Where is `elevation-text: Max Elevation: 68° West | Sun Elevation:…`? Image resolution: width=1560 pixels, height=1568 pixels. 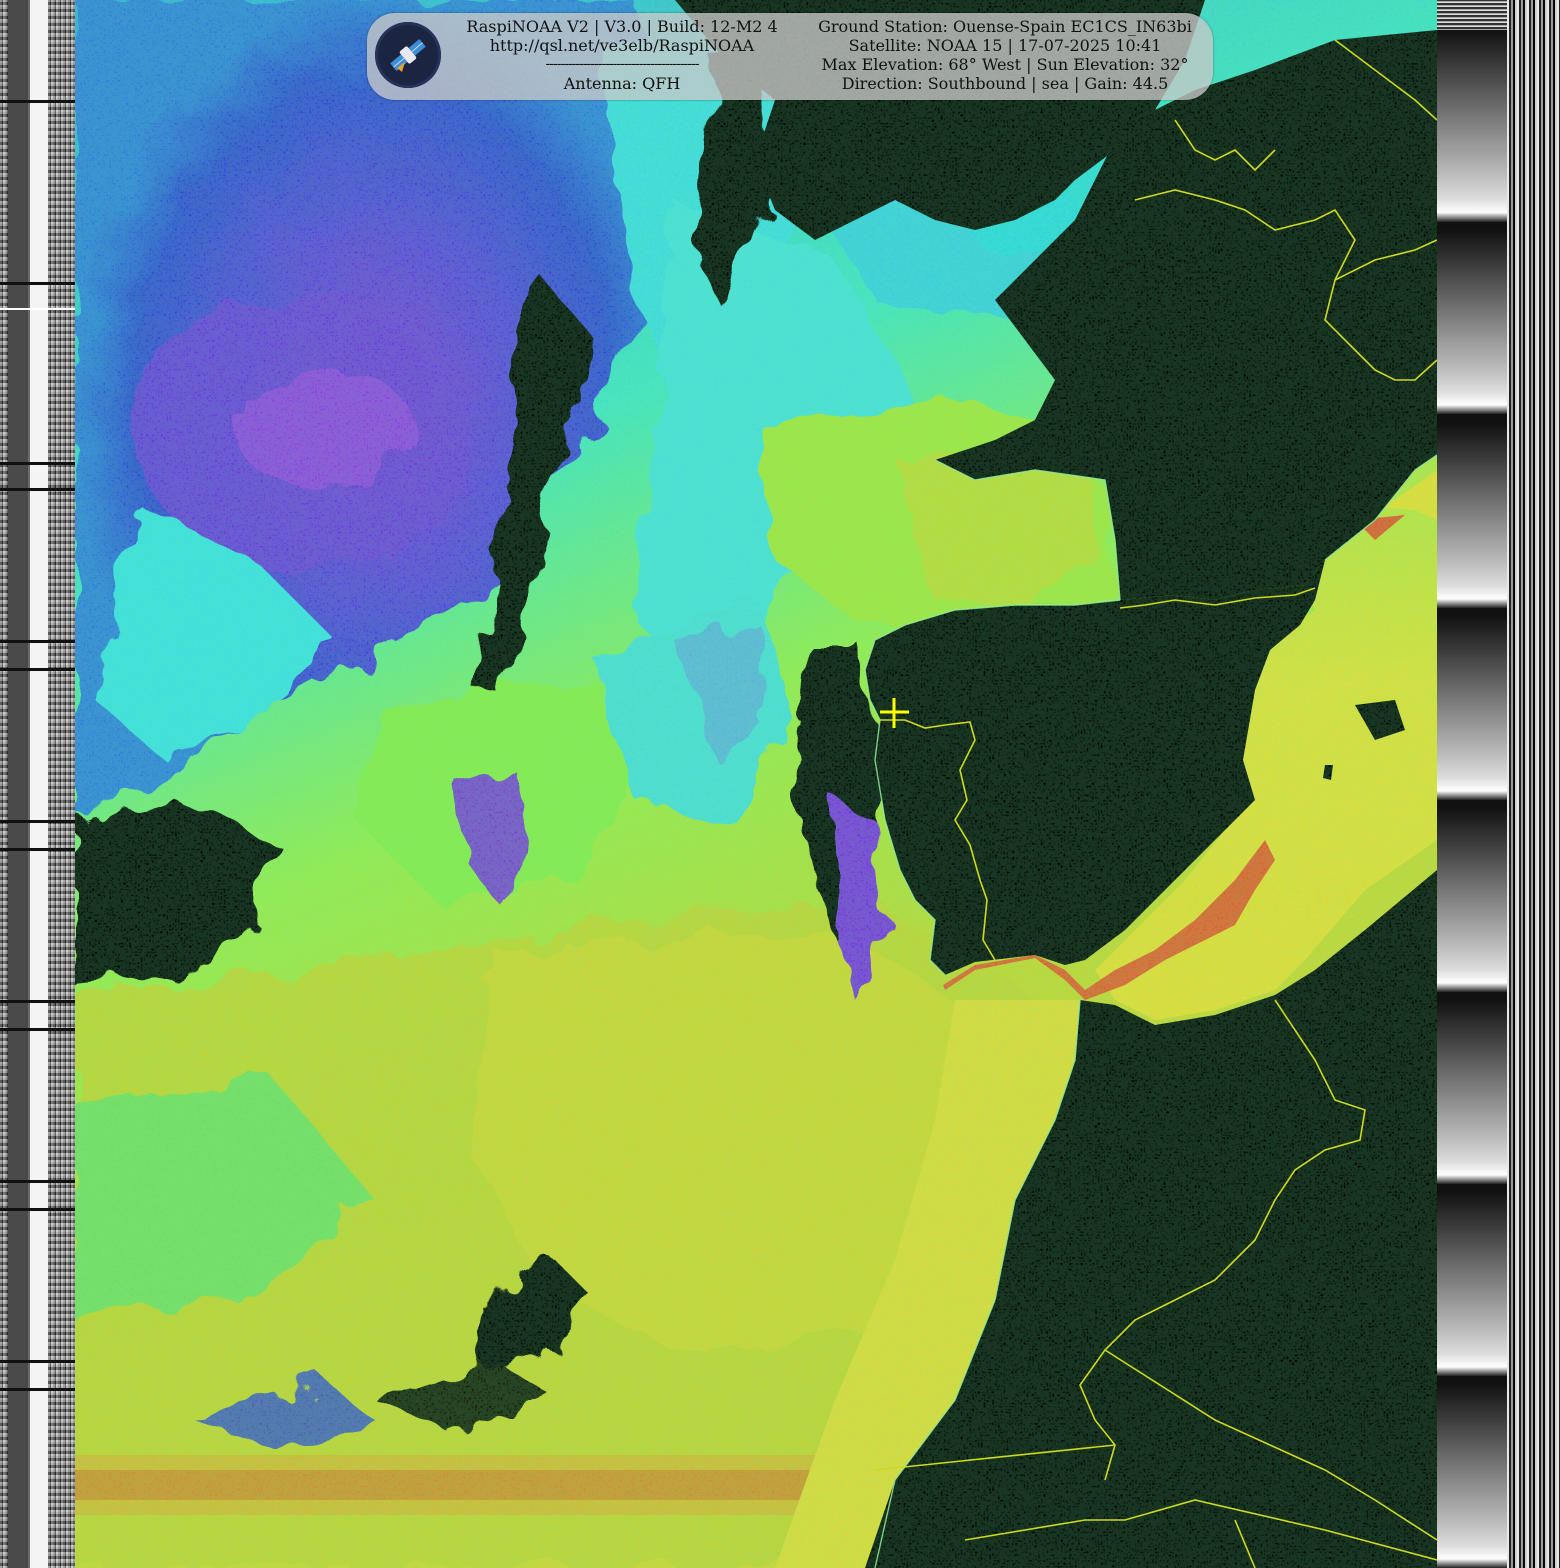
elevation-text: Max Elevation: 68° West | Sun Elevation:… is located at coordinates (1005, 64).